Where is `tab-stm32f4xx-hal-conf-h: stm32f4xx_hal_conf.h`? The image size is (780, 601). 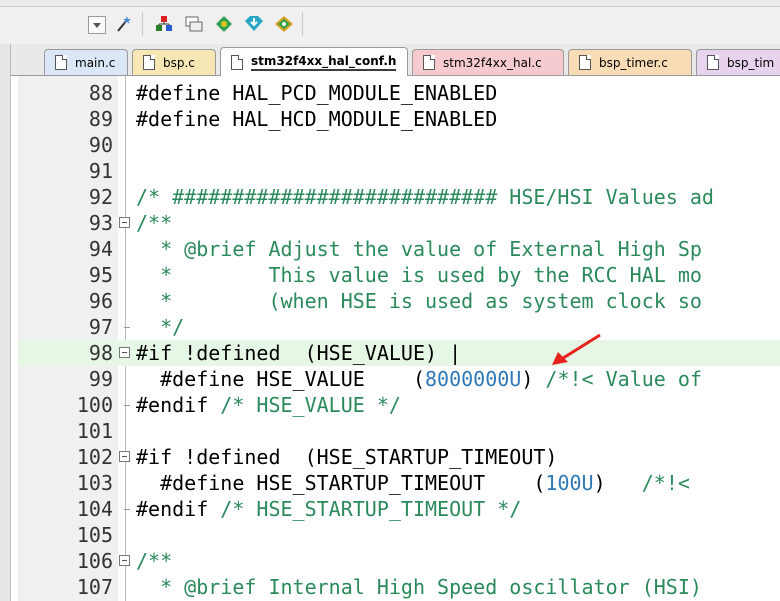 tab-stm32f4xx-hal-conf-h: stm32f4xx_hal_conf.h is located at coordinates (314, 61).